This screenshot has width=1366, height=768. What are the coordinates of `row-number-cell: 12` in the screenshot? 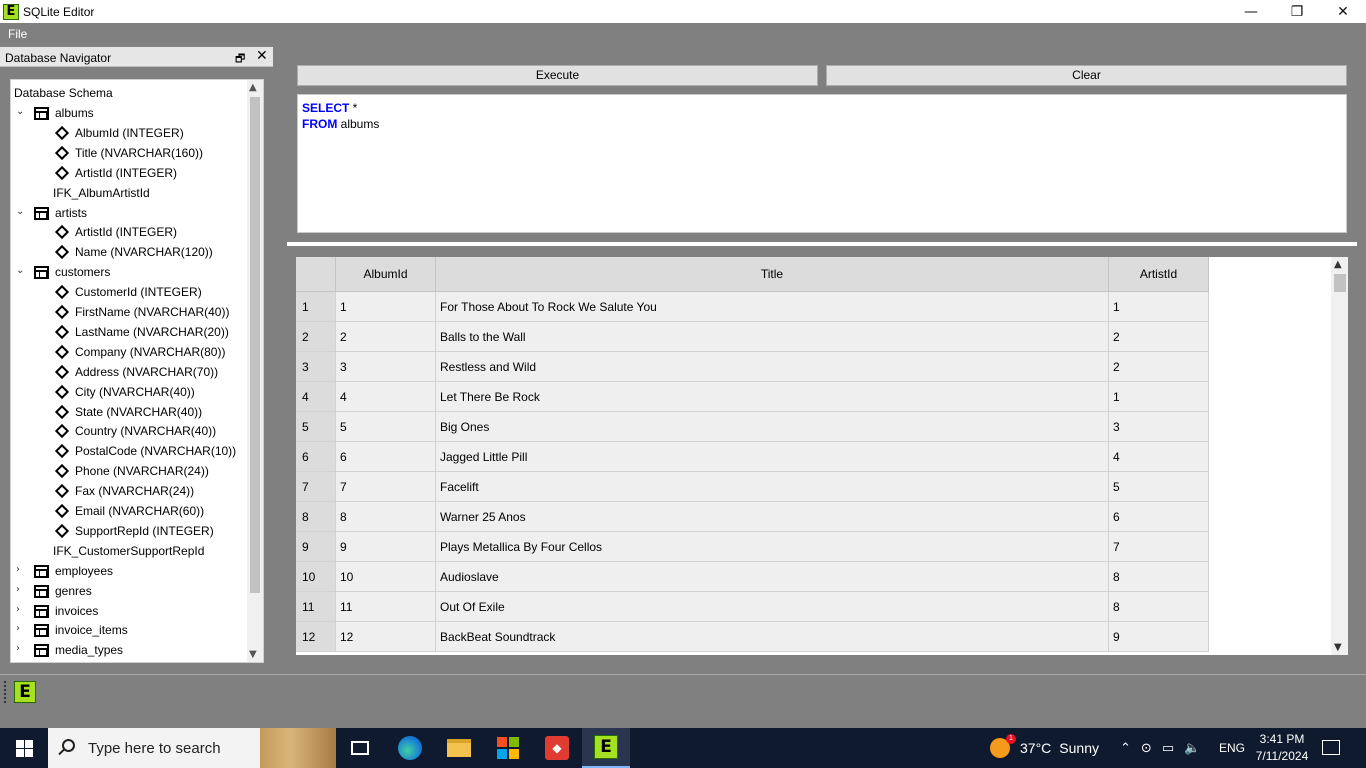 It's located at (316, 637).